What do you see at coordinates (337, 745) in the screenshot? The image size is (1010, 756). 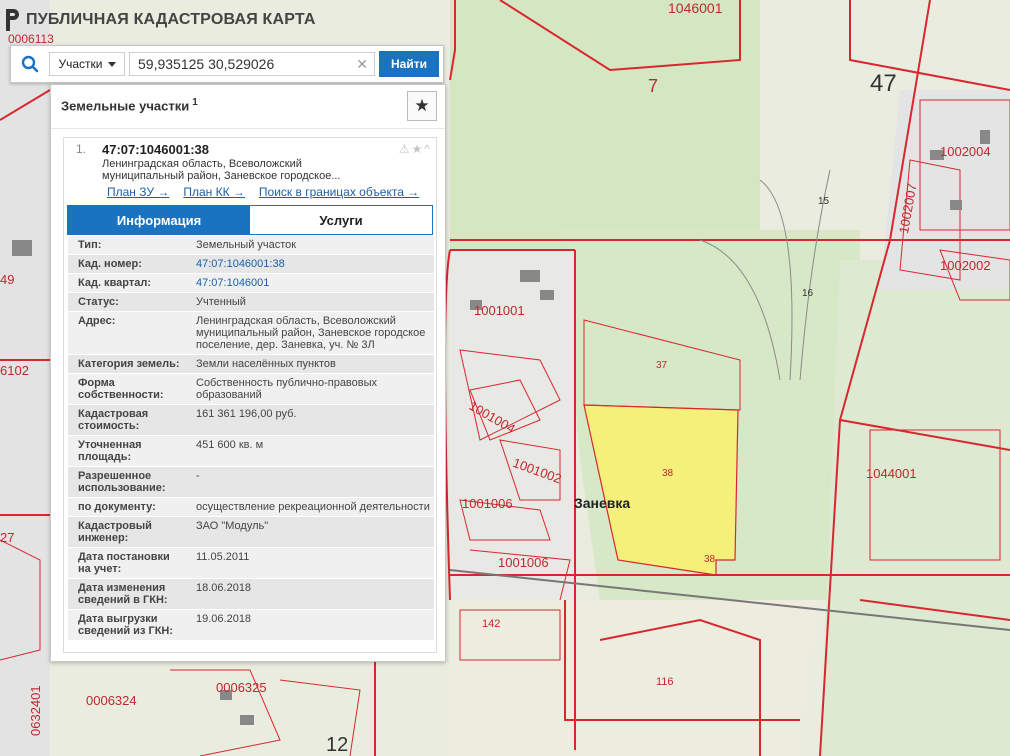 I see `map-label-zone-12: 12` at bounding box center [337, 745].